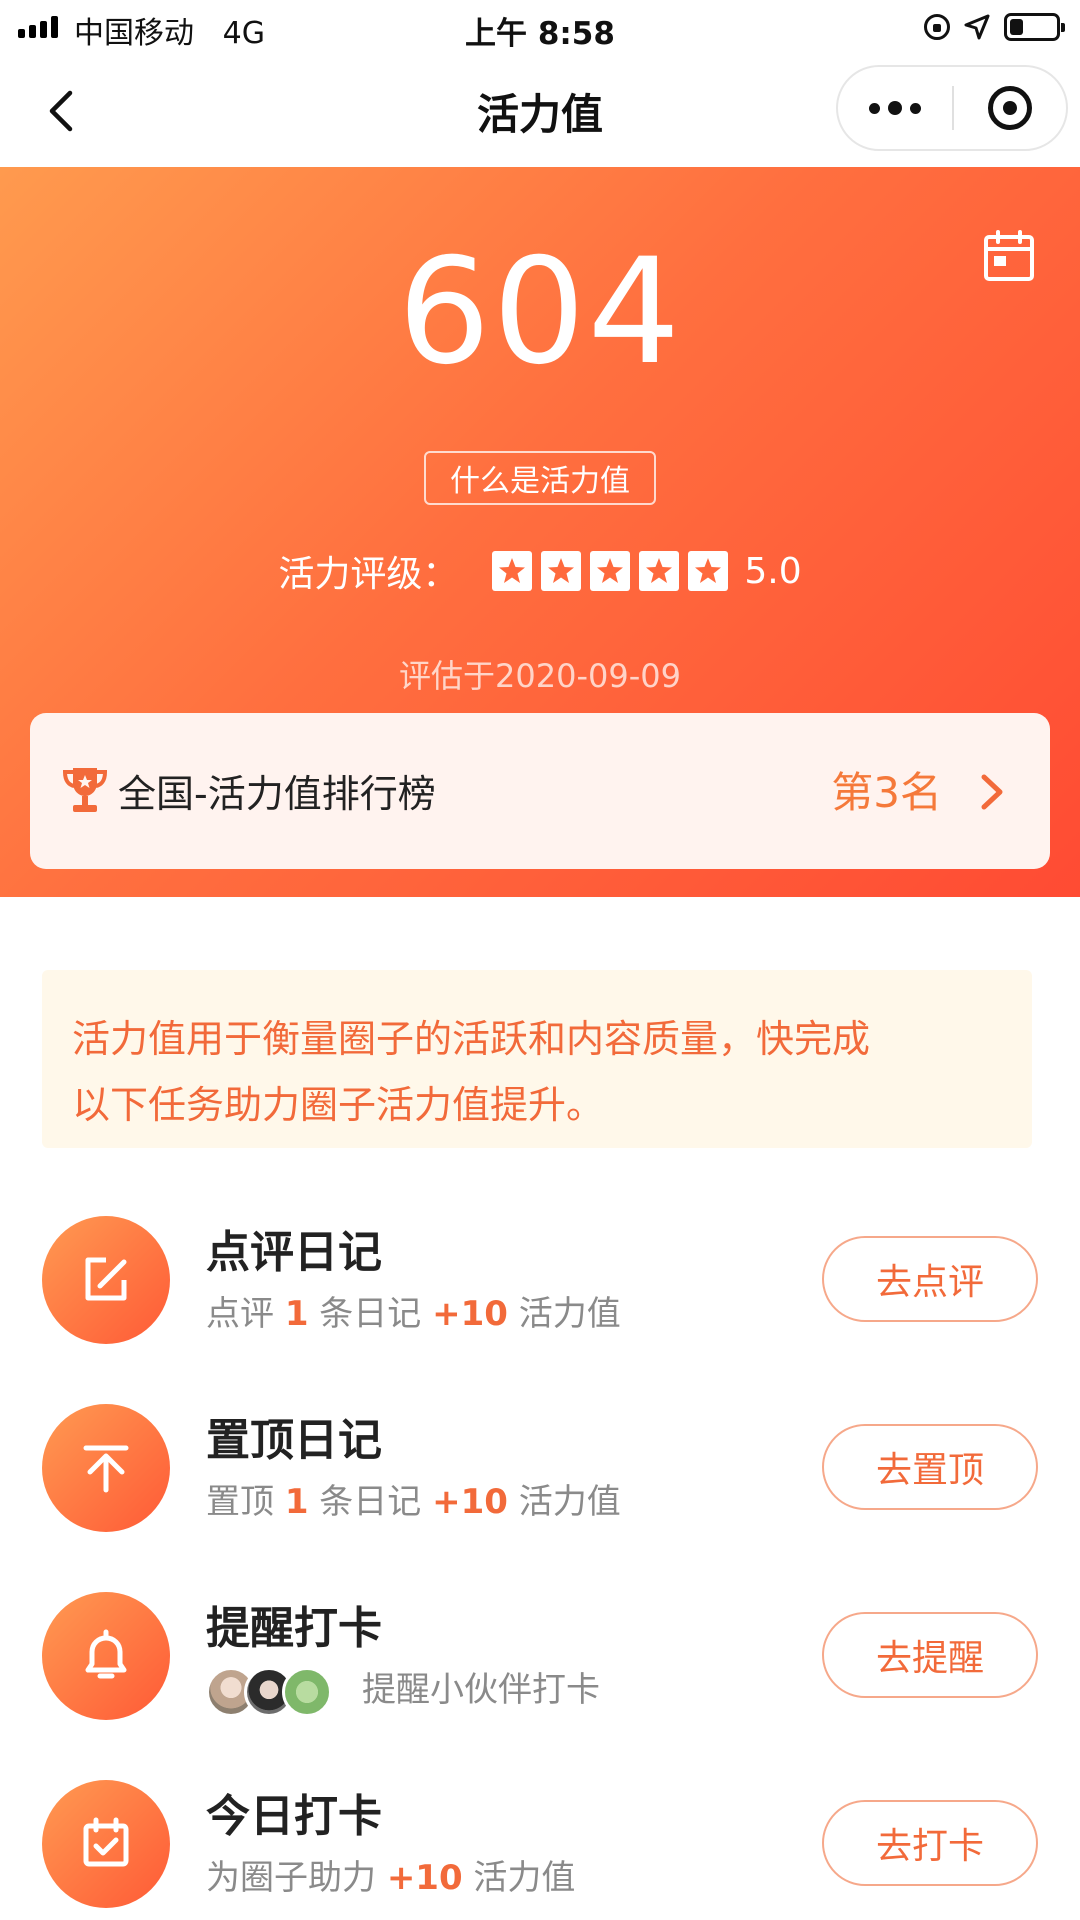 Image resolution: width=1080 pixels, height=1920 pixels. What do you see at coordinates (85, 790) in the screenshot?
I see `trophy-icon` at bounding box center [85, 790].